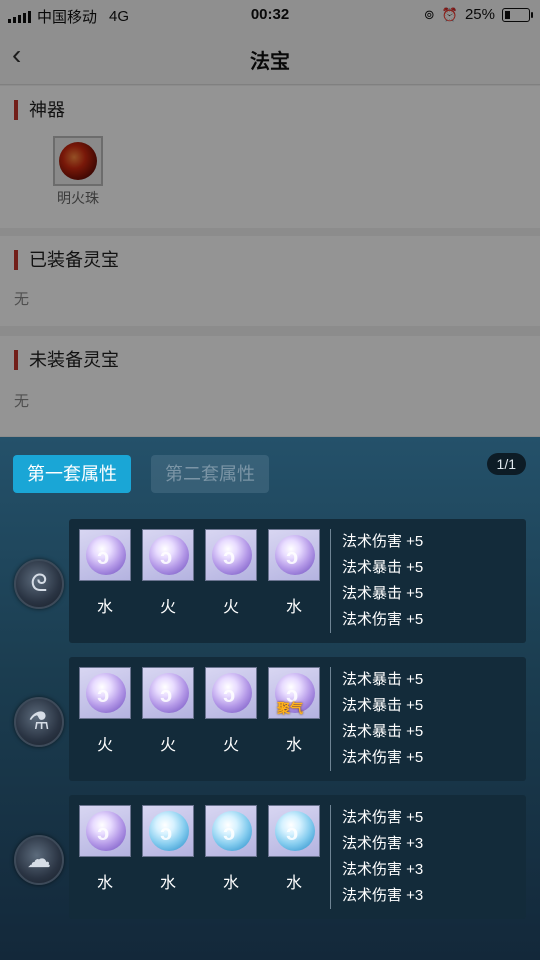 This screenshot has width=540, height=960. I want to click on cloud-icon: ☁, so click(39, 860).